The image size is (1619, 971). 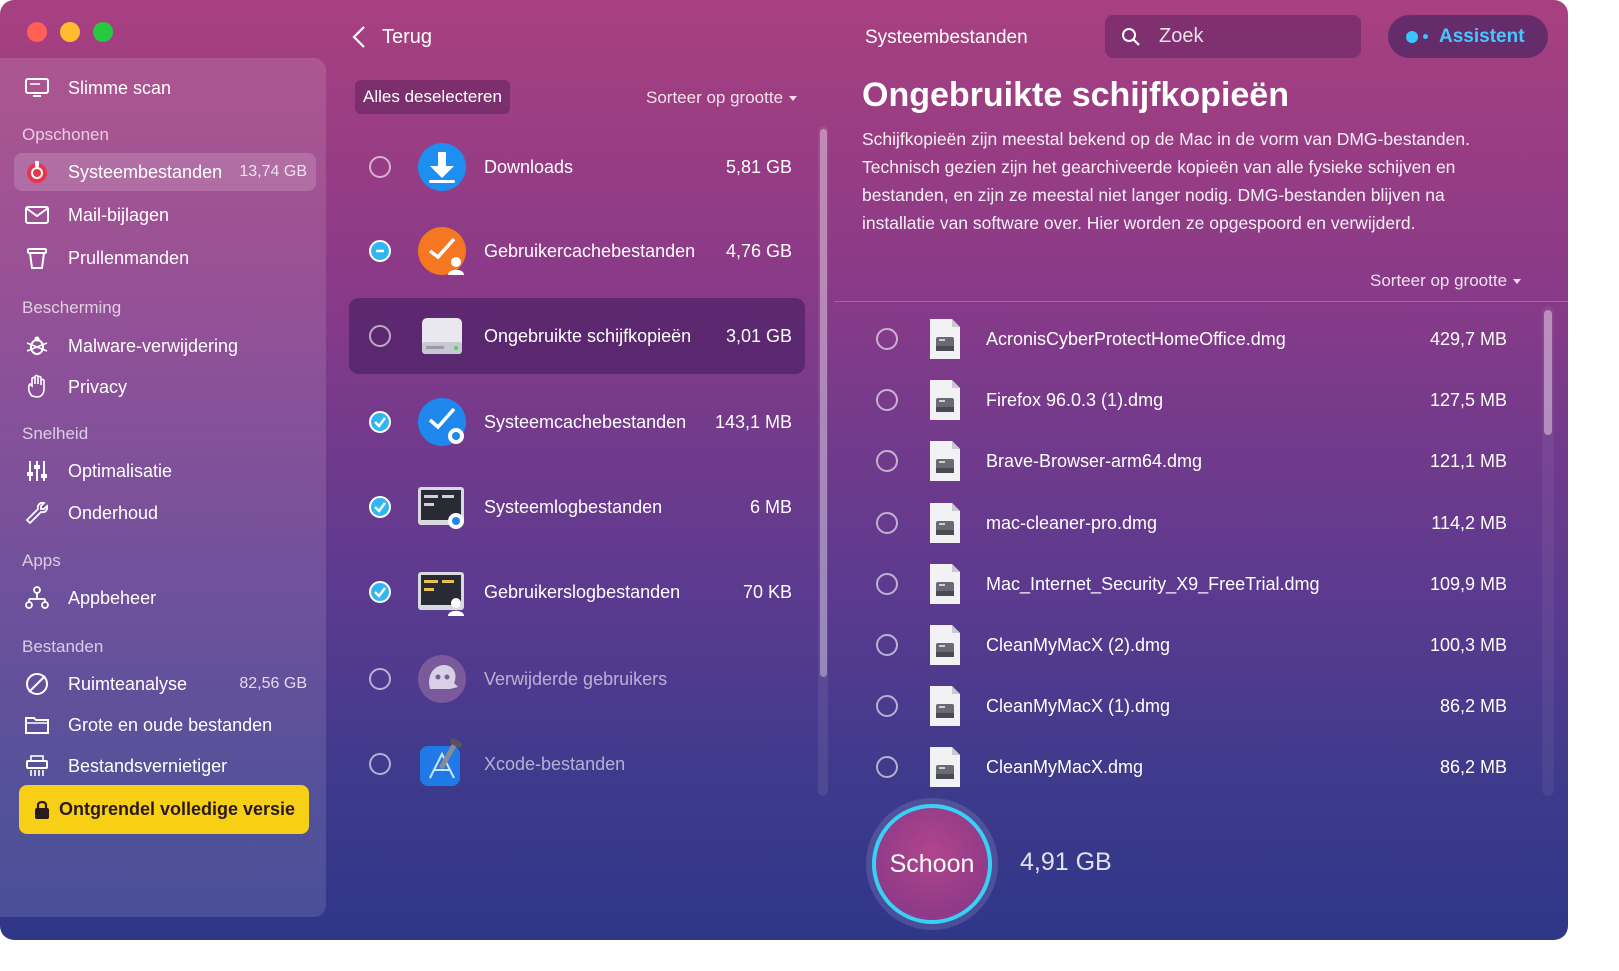 I want to click on sidebar-item-label: Malware-verwijdering, so click(x=153, y=345).